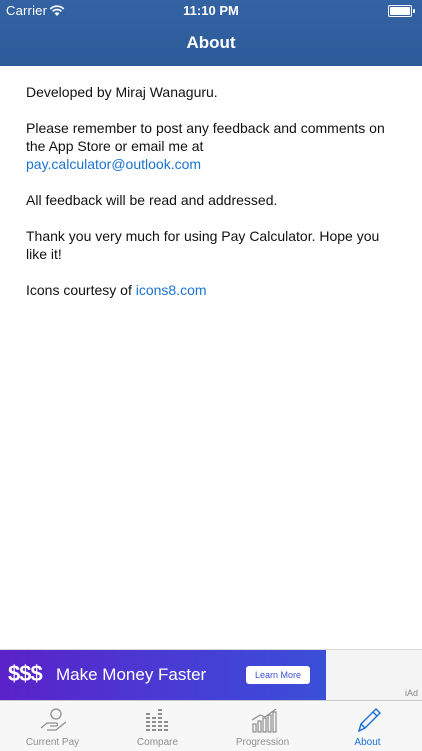 This screenshot has width=422, height=751. I want to click on tab-compare: Compare, so click(157, 726).